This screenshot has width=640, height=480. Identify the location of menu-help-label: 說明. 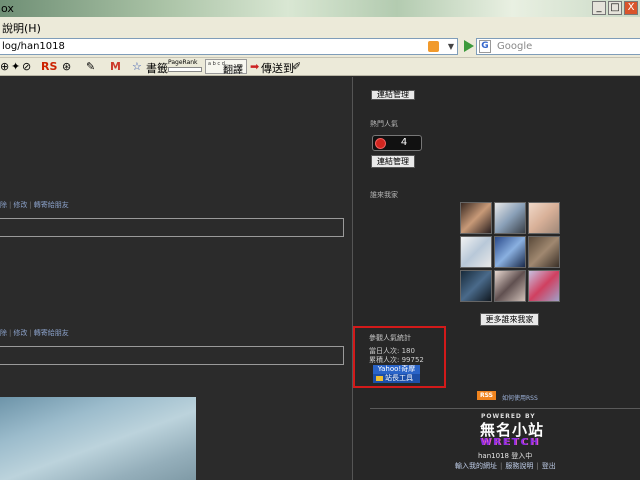
(13, 28).